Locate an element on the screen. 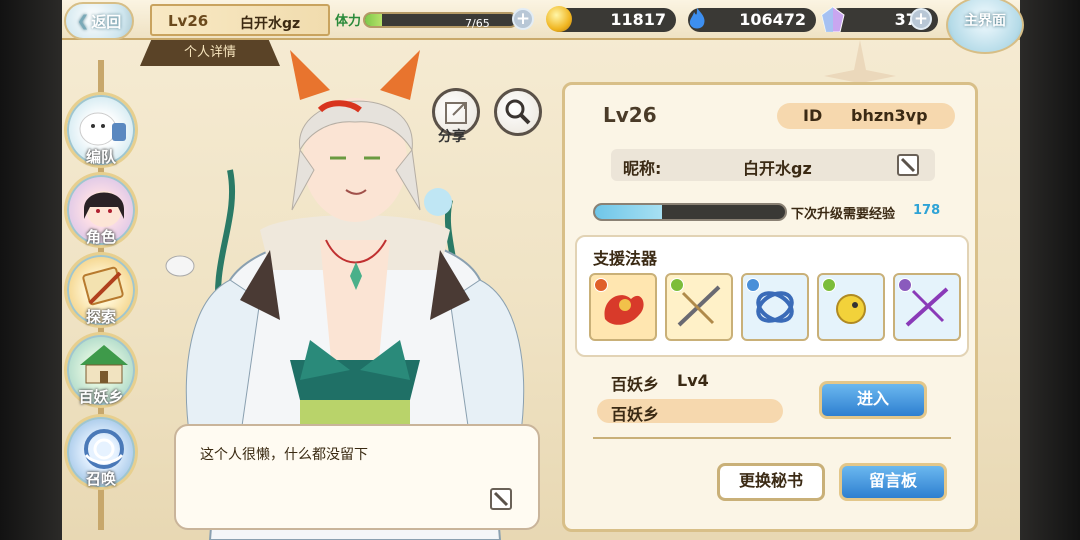 The height and width of the screenshot is (540, 1080). support-title: 支援法器 is located at coordinates (625, 258).